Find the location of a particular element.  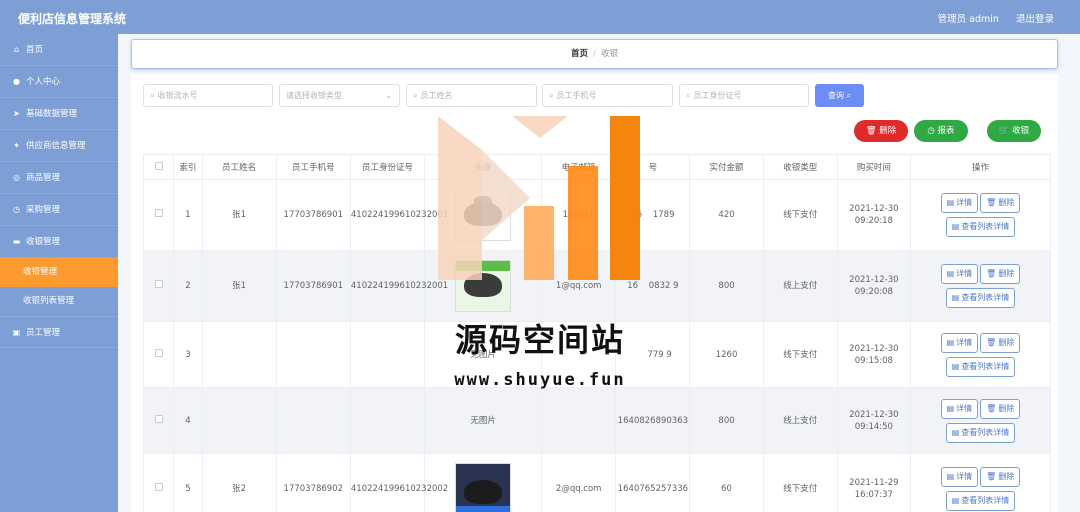

cell-phone: 17703786901 is located at coordinates (313, 286).